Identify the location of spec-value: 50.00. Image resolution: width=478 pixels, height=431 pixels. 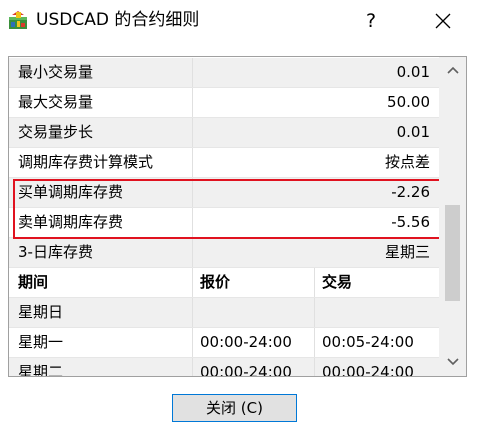
(408, 102).